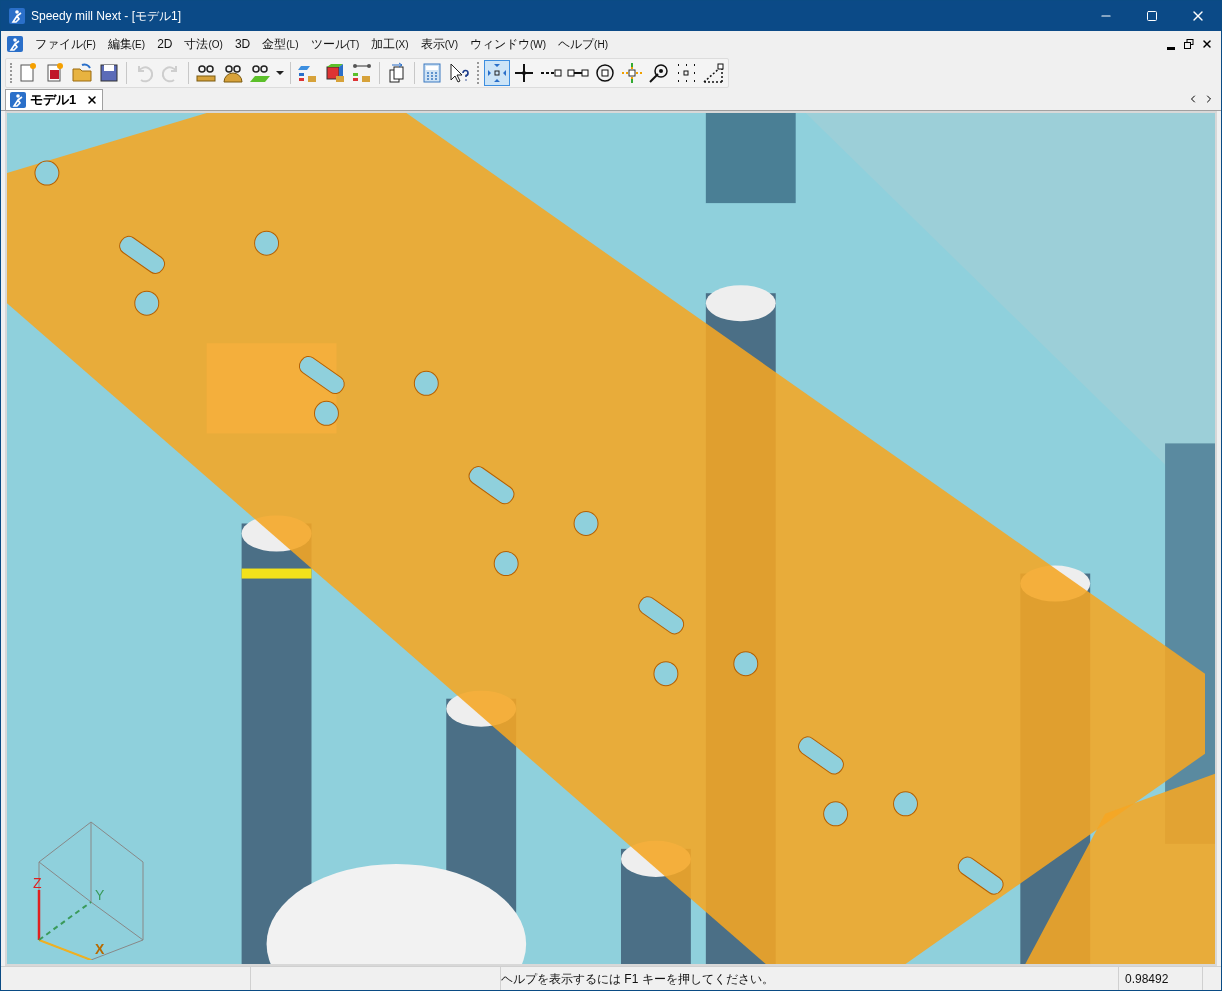 This screenshot has width=1222, height=991. I want to click on fit-view-button, so click(497, 73).